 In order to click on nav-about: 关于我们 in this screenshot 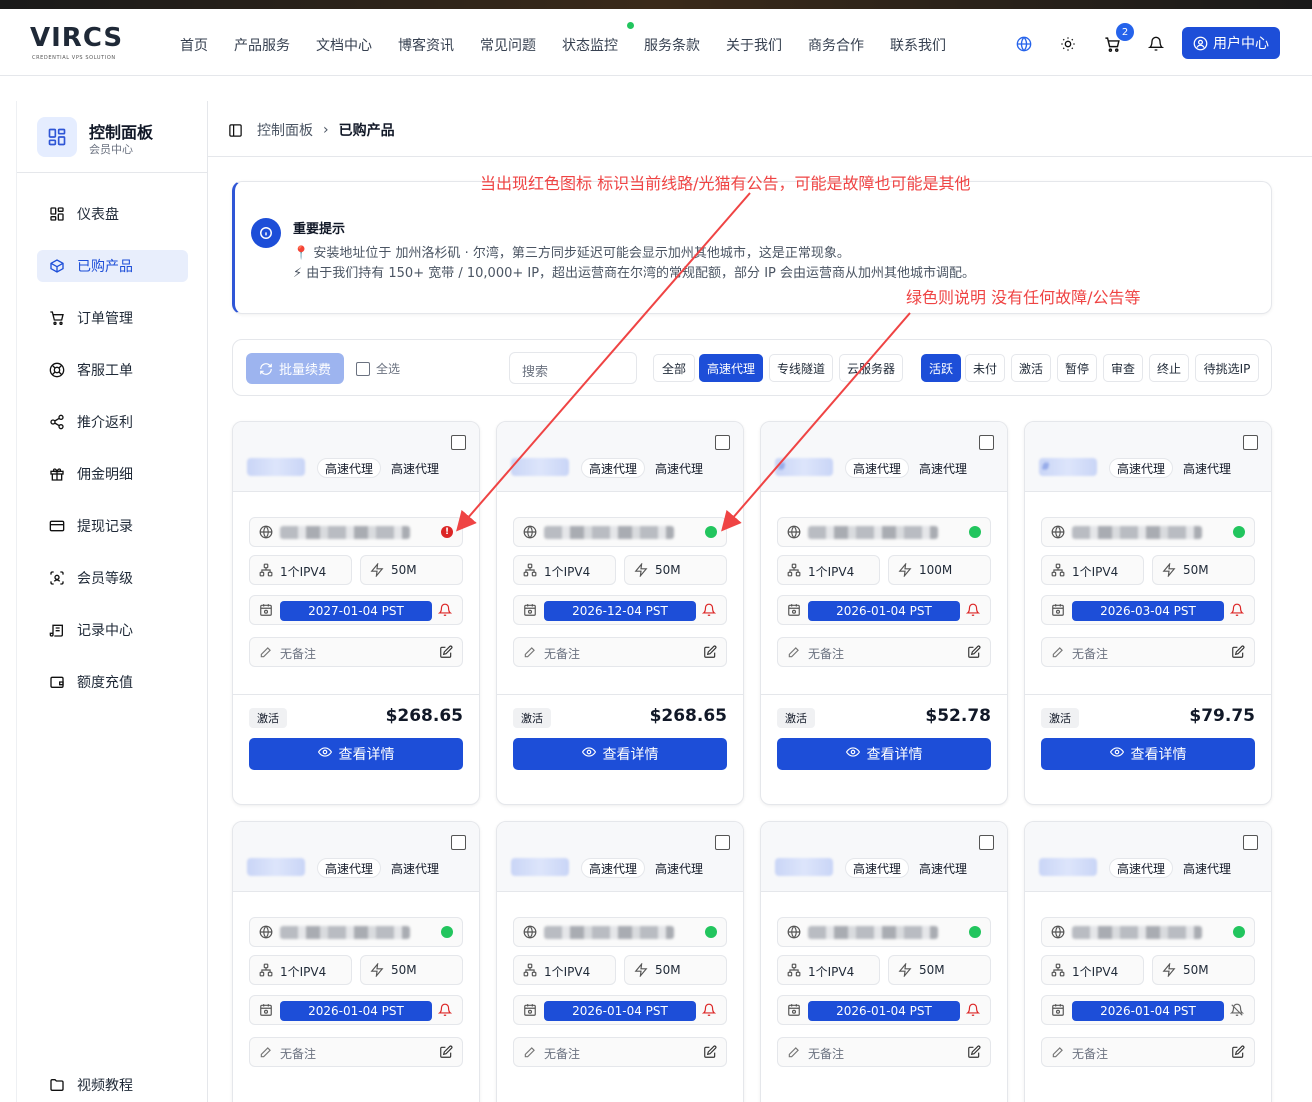, I will do `click(754, 45)`.